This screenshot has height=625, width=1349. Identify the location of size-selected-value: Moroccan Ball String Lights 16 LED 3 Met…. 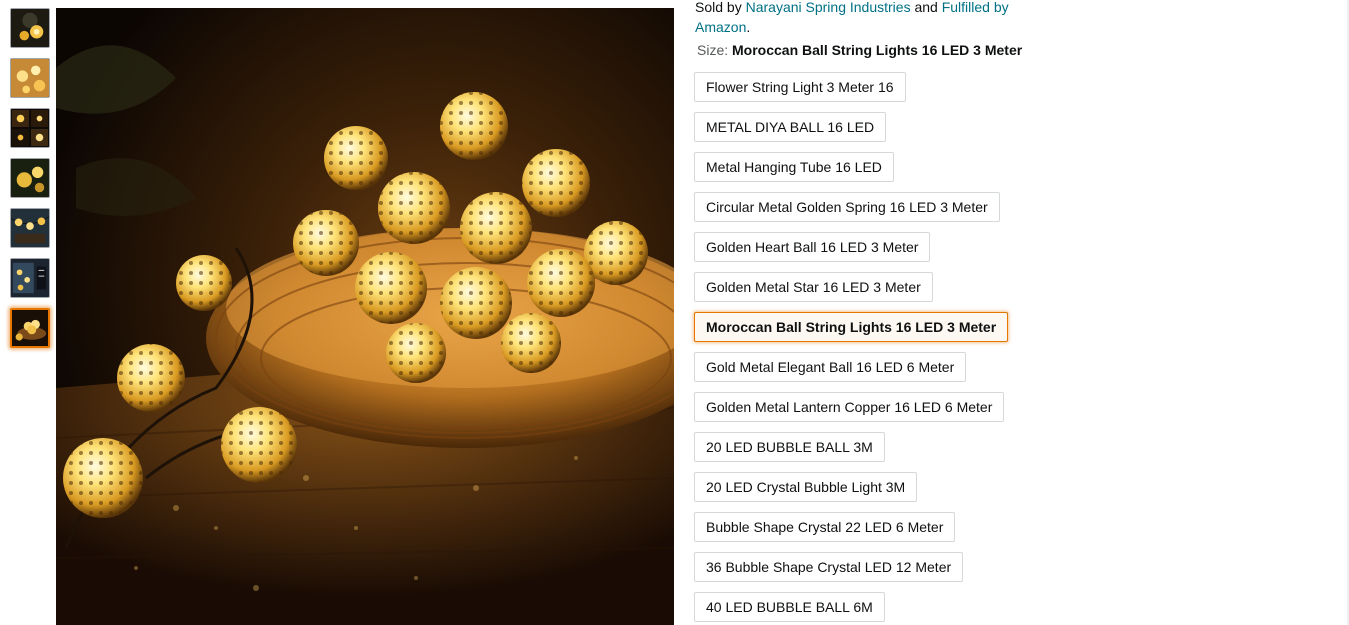
(877, 50).